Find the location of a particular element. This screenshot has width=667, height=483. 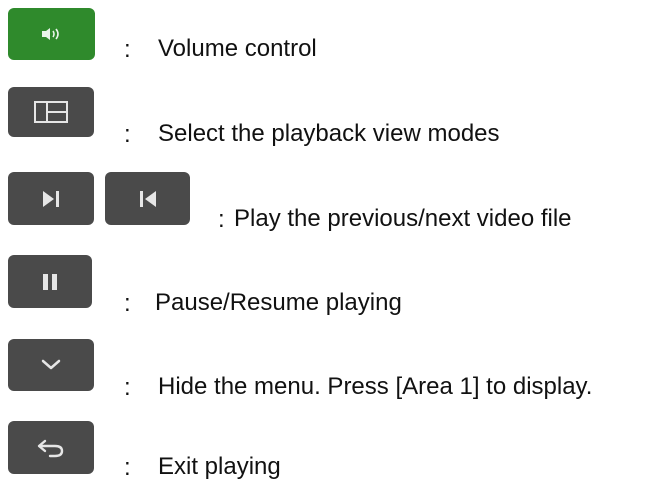

return-icon is located at coordinates (51, 448).